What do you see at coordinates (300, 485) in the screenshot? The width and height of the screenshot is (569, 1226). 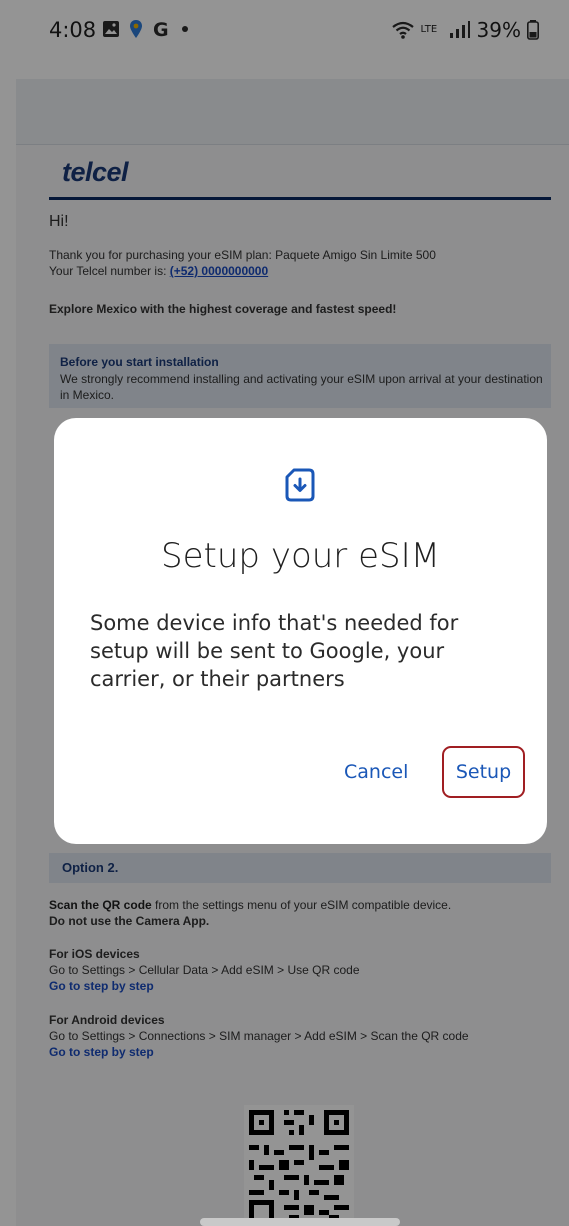 I see `sim-download-icon` at bounding box center [300, 485].